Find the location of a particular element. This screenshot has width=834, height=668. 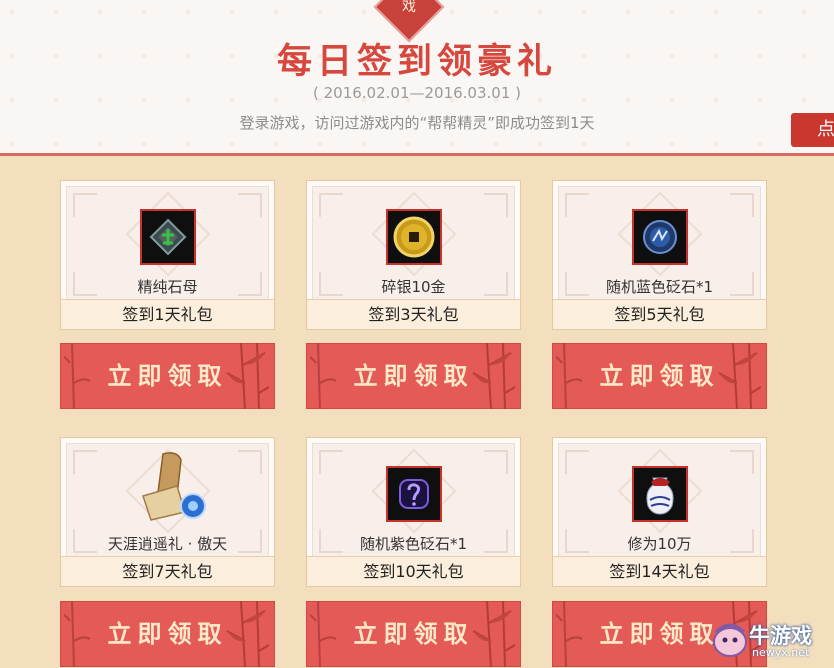

pack-label: 签到10天礼包 is located at coordinates (413, 571).